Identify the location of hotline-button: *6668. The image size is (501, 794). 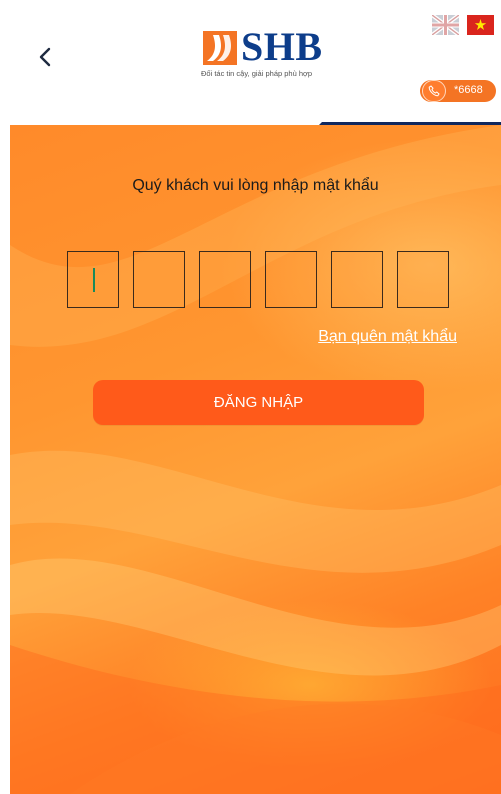
(458, 91).